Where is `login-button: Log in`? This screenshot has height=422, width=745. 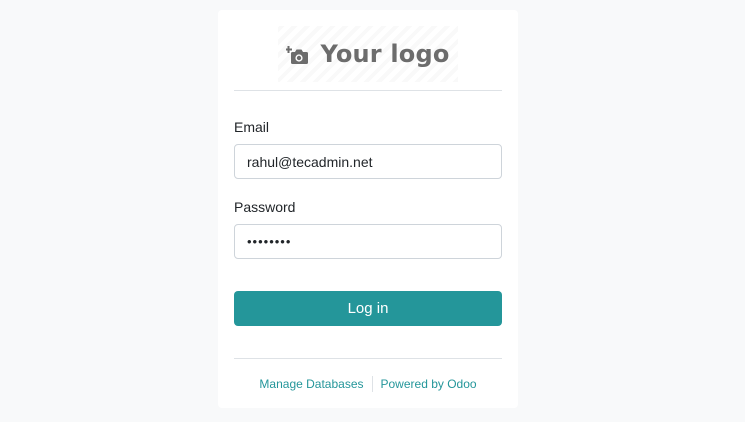
login-button: Log in is located at coordinates (368, 308).